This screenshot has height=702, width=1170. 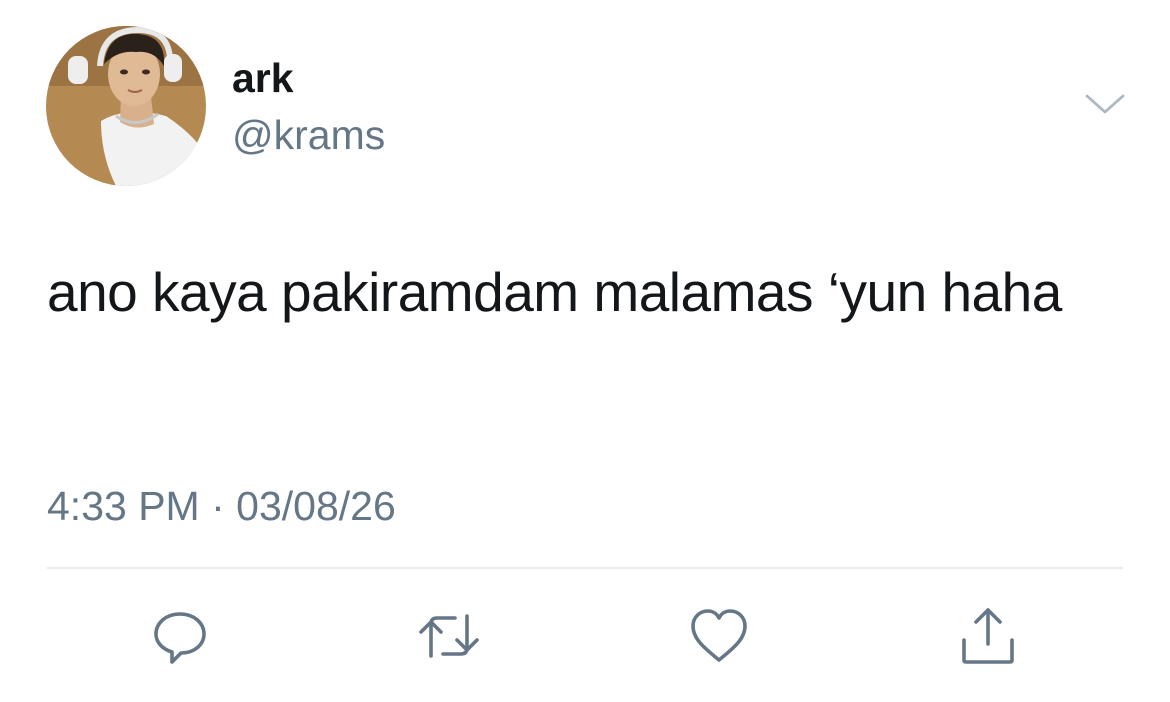 I want to click on avatar-photo, so click(x=126, y=106).